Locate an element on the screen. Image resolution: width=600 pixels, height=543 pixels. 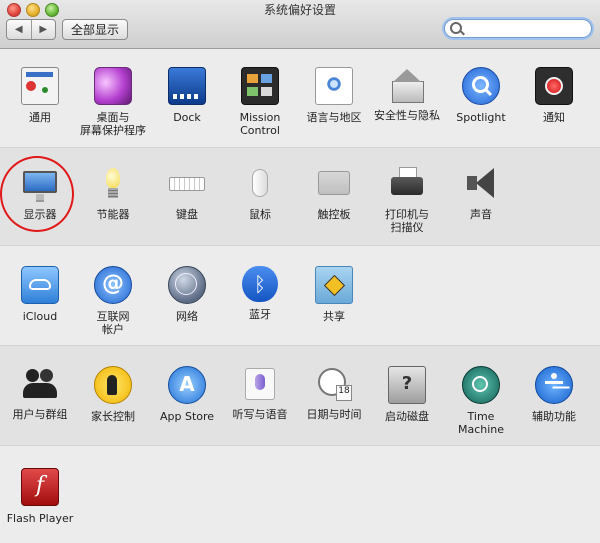
pref-language-region: 语言与地区 is located at coordinates (334, 95).